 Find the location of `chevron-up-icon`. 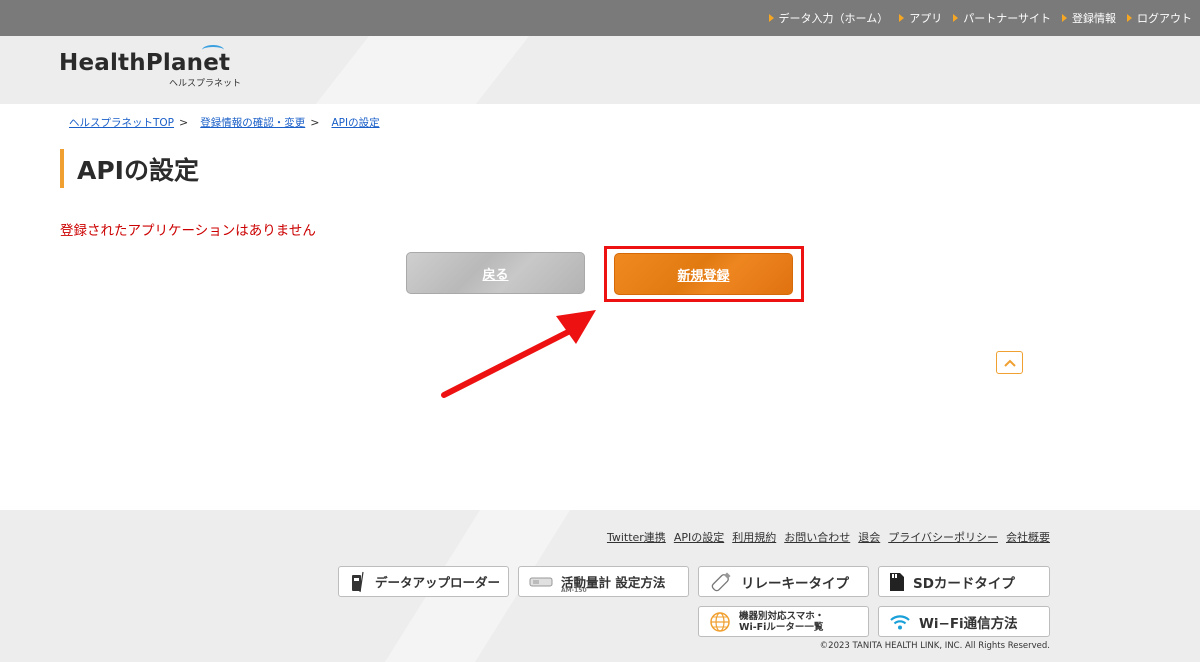

chevron-up-icon is located at coordinates (1009, 363).